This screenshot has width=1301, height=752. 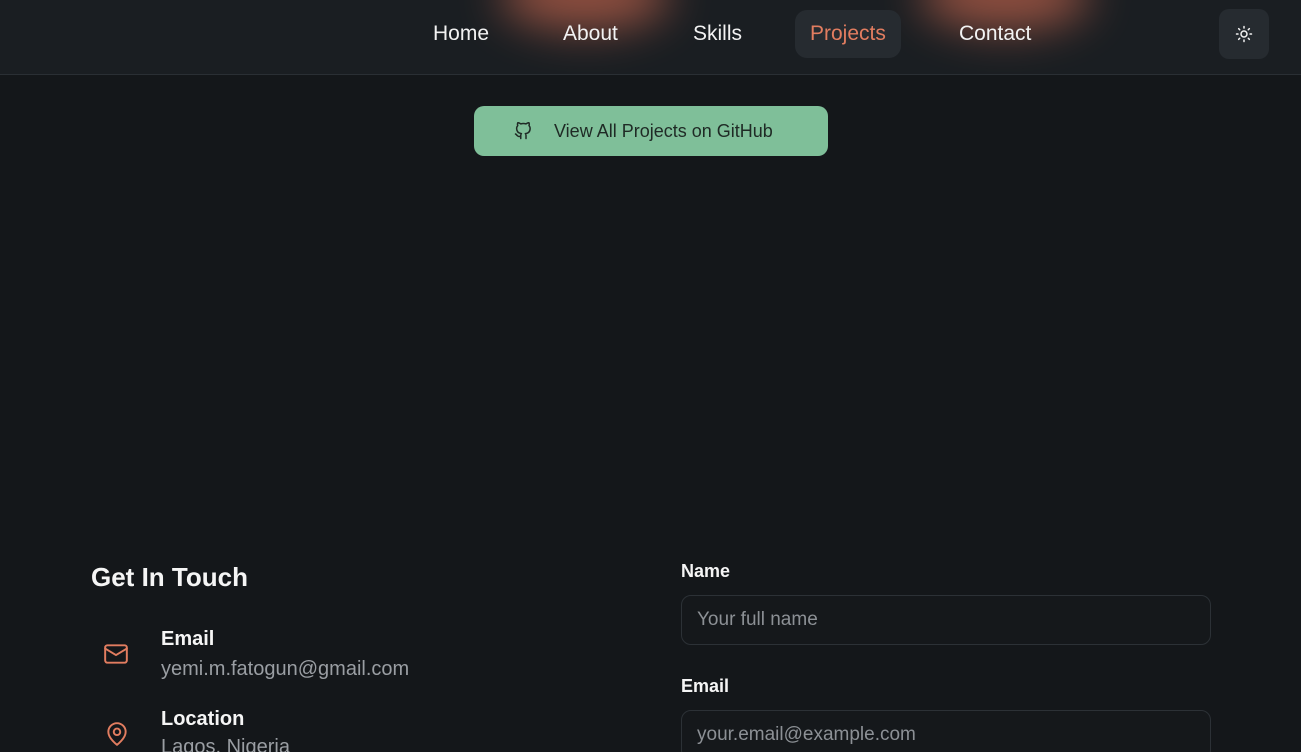 I want to click on name-input, so click(x=946, y=620).